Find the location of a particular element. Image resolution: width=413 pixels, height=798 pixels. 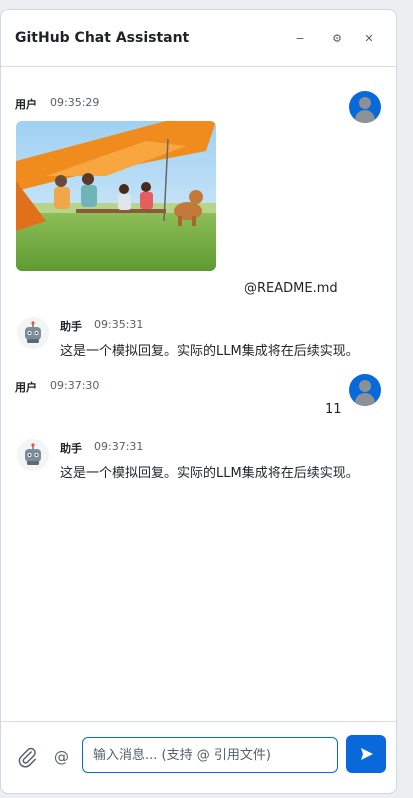

attach-button is located at coordinates (27, 757).